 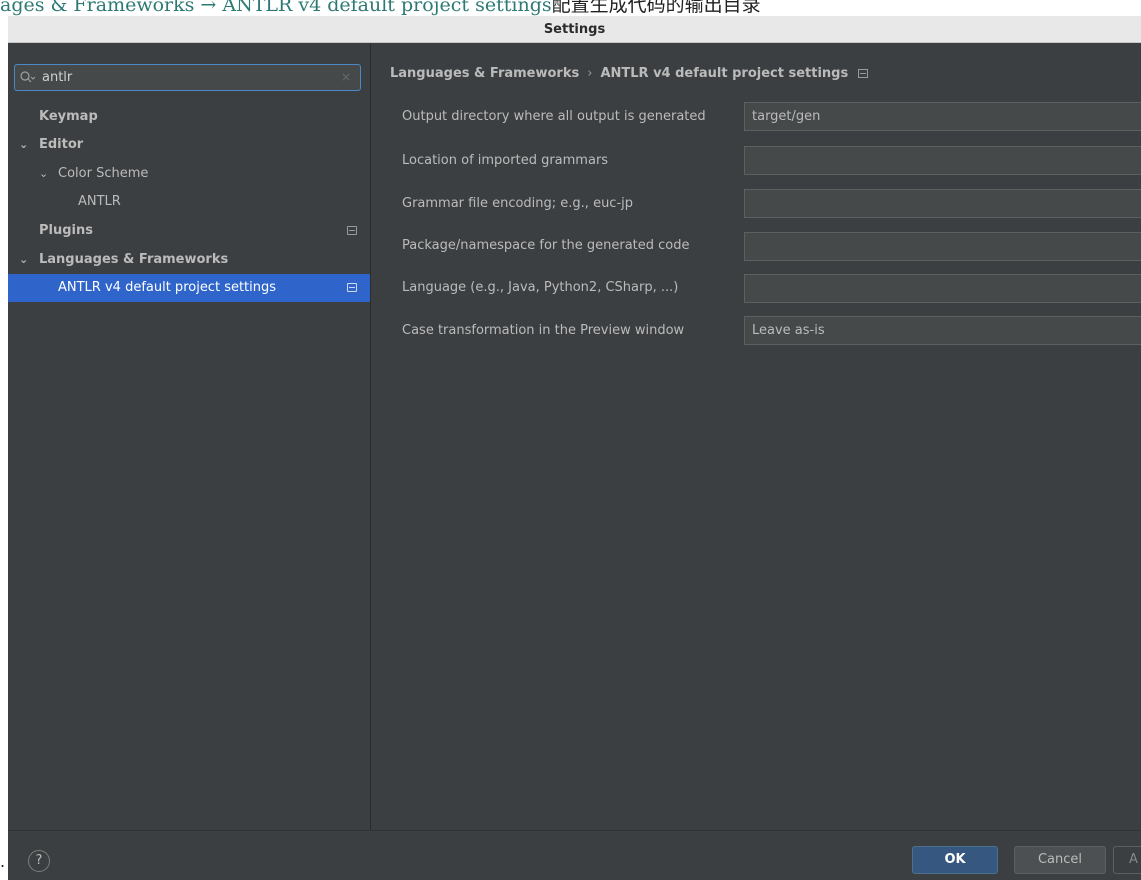 What do you see at coordinates (574, 855) in the screenshot?
I see `dialog-footer: ? OK Cancel A` at bounding box center [574, 855].